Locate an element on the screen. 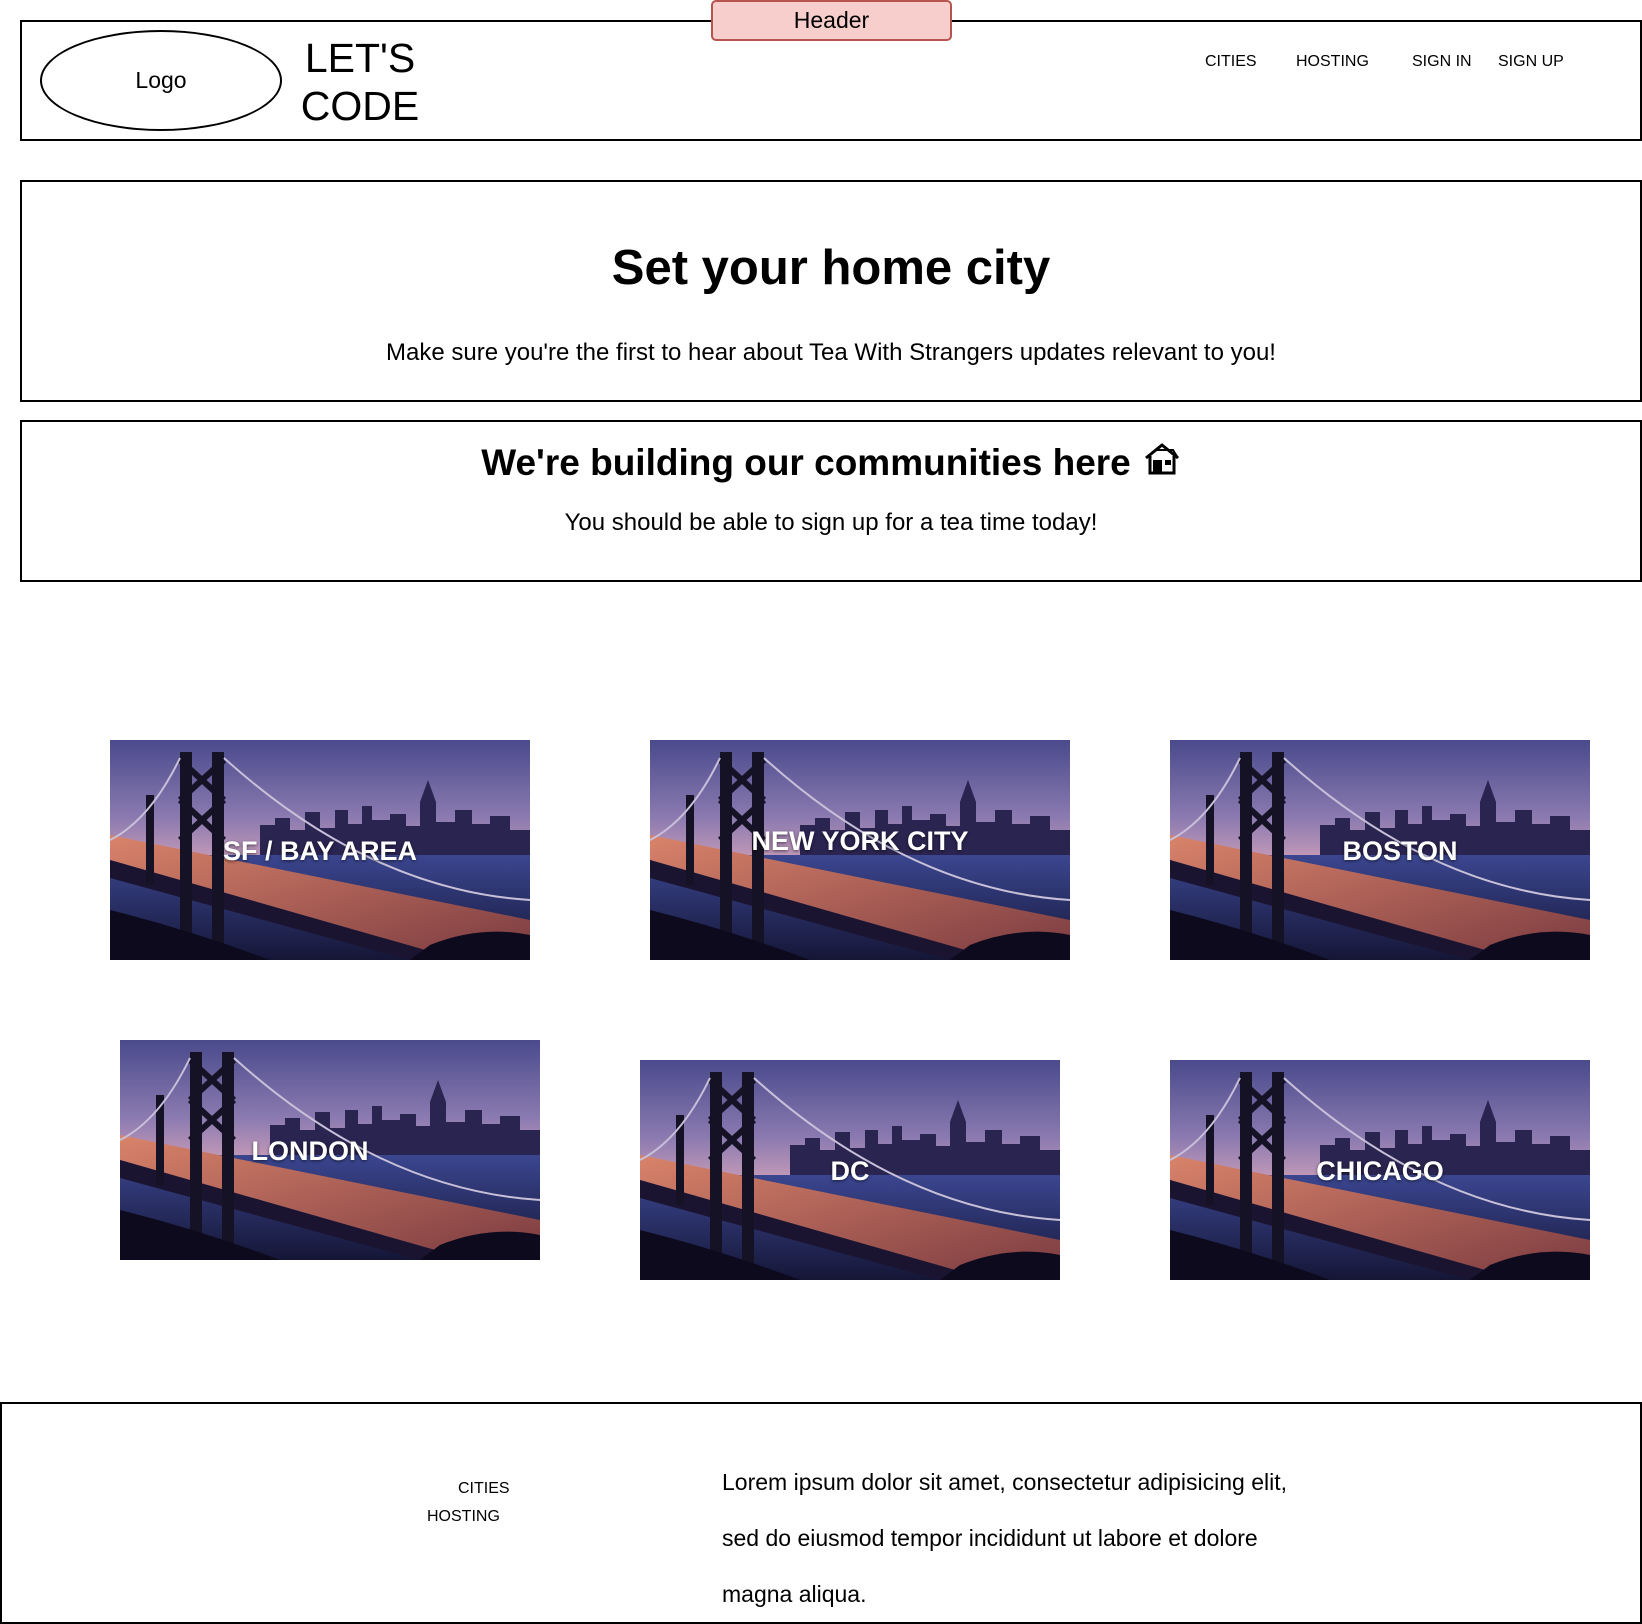  footer-link-cities: CITIES is located at coordinates (484, 1489).